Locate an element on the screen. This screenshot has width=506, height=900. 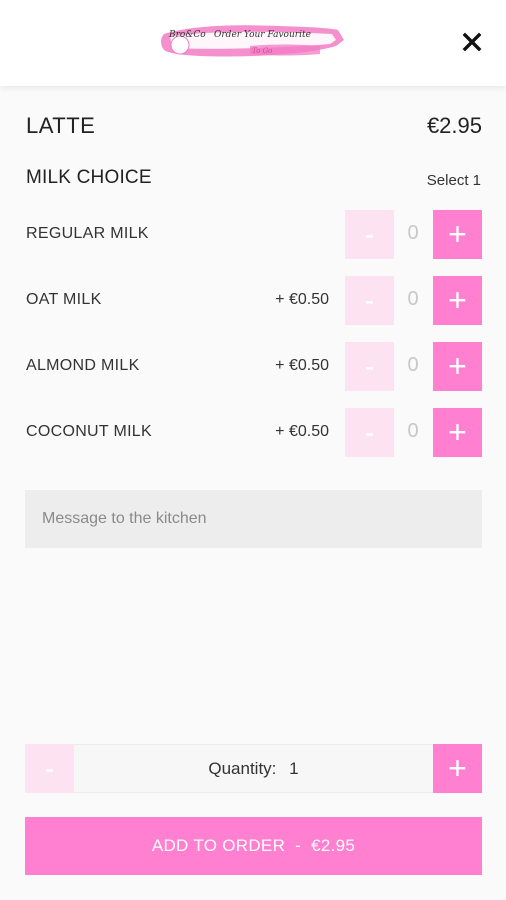
quantity-label: Quantity: is located at coordinates (242, 768).